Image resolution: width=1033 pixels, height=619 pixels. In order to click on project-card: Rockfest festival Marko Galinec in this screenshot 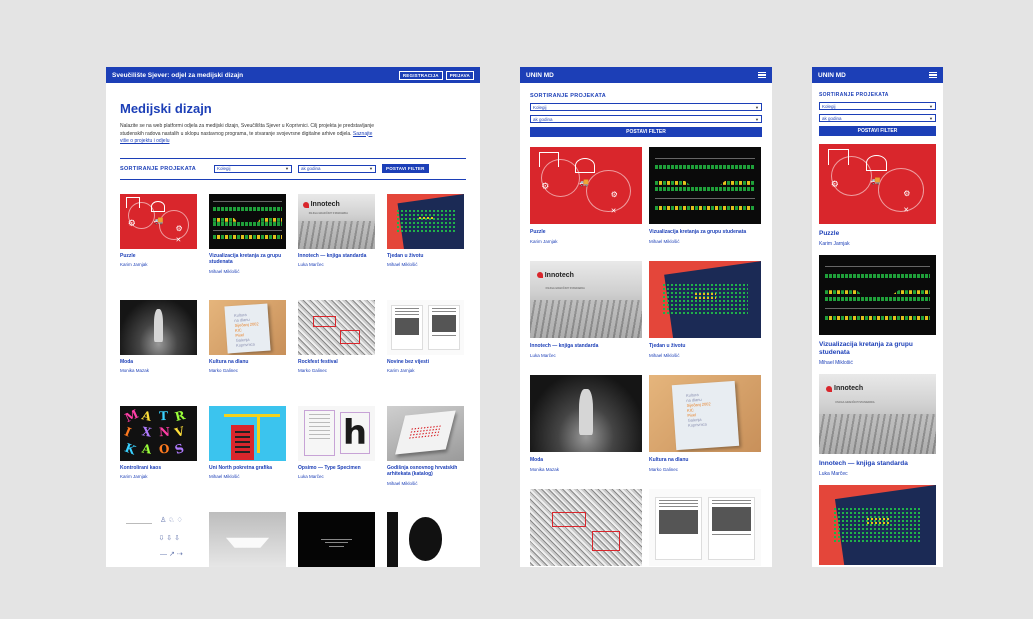, I will do `click(336, 352)`.